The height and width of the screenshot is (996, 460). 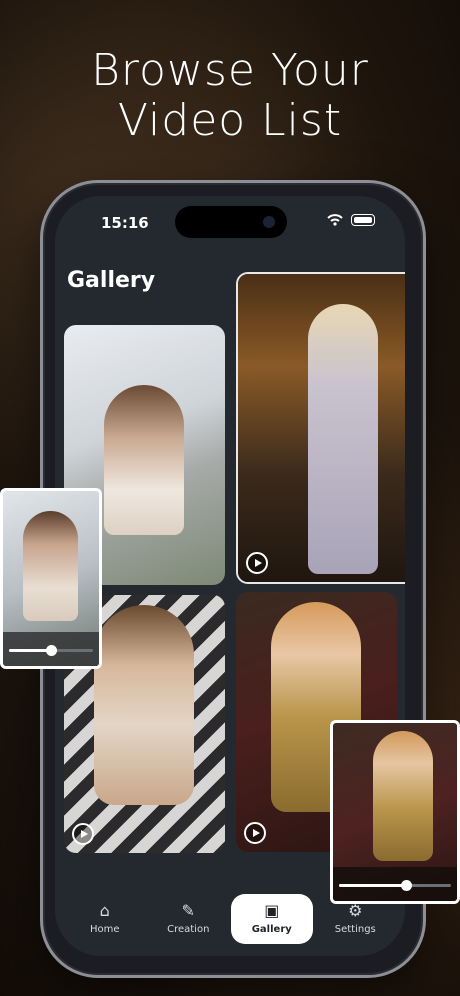 I want to click on promo-headline: Browse Your Video List, so click(x=230, y=96).